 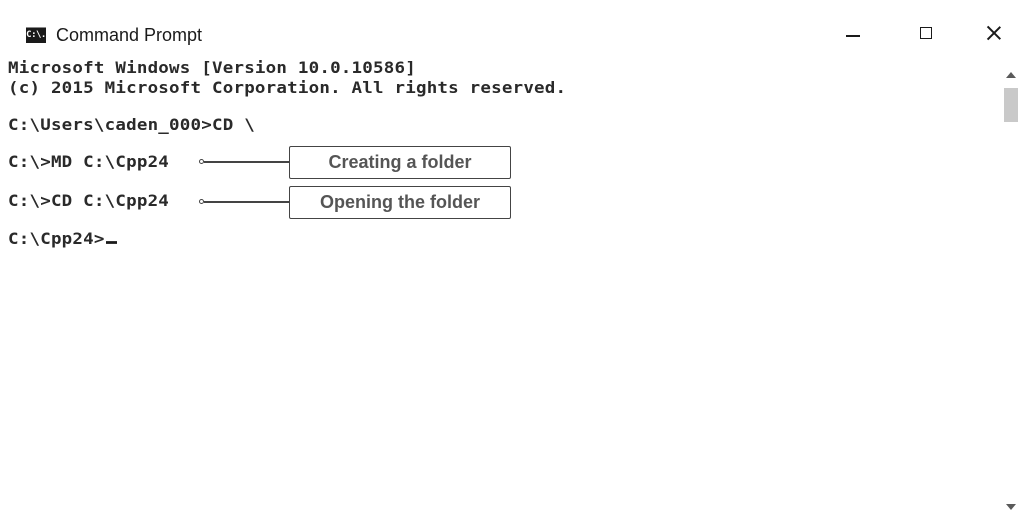 I want to click on cmd-icon: C:\., so click(x=36, y=35).